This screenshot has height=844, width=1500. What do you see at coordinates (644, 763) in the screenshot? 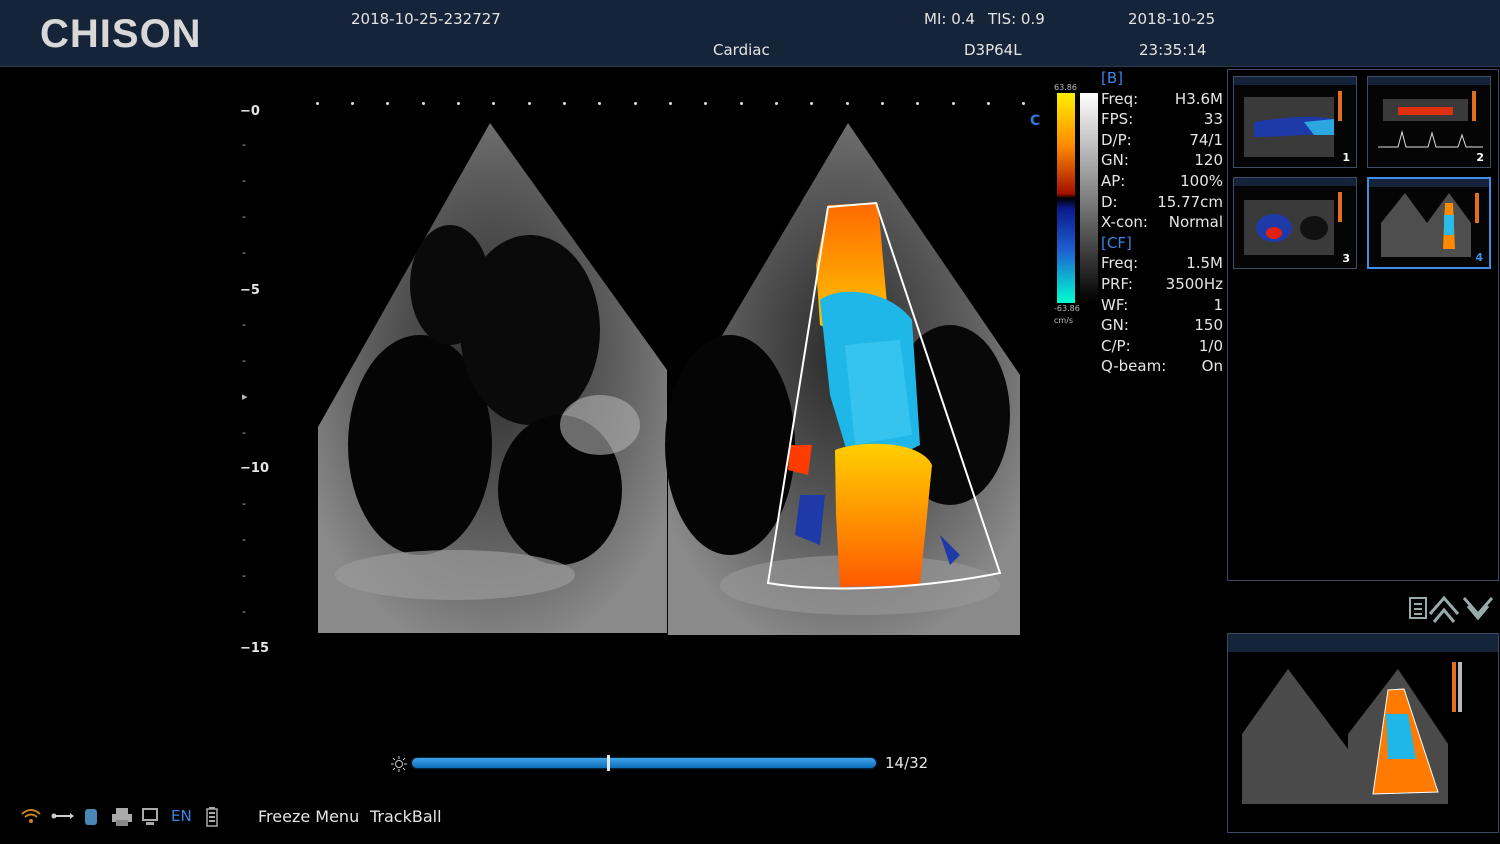
I see `cine-progress-bar` at bounding box center [644, 763].